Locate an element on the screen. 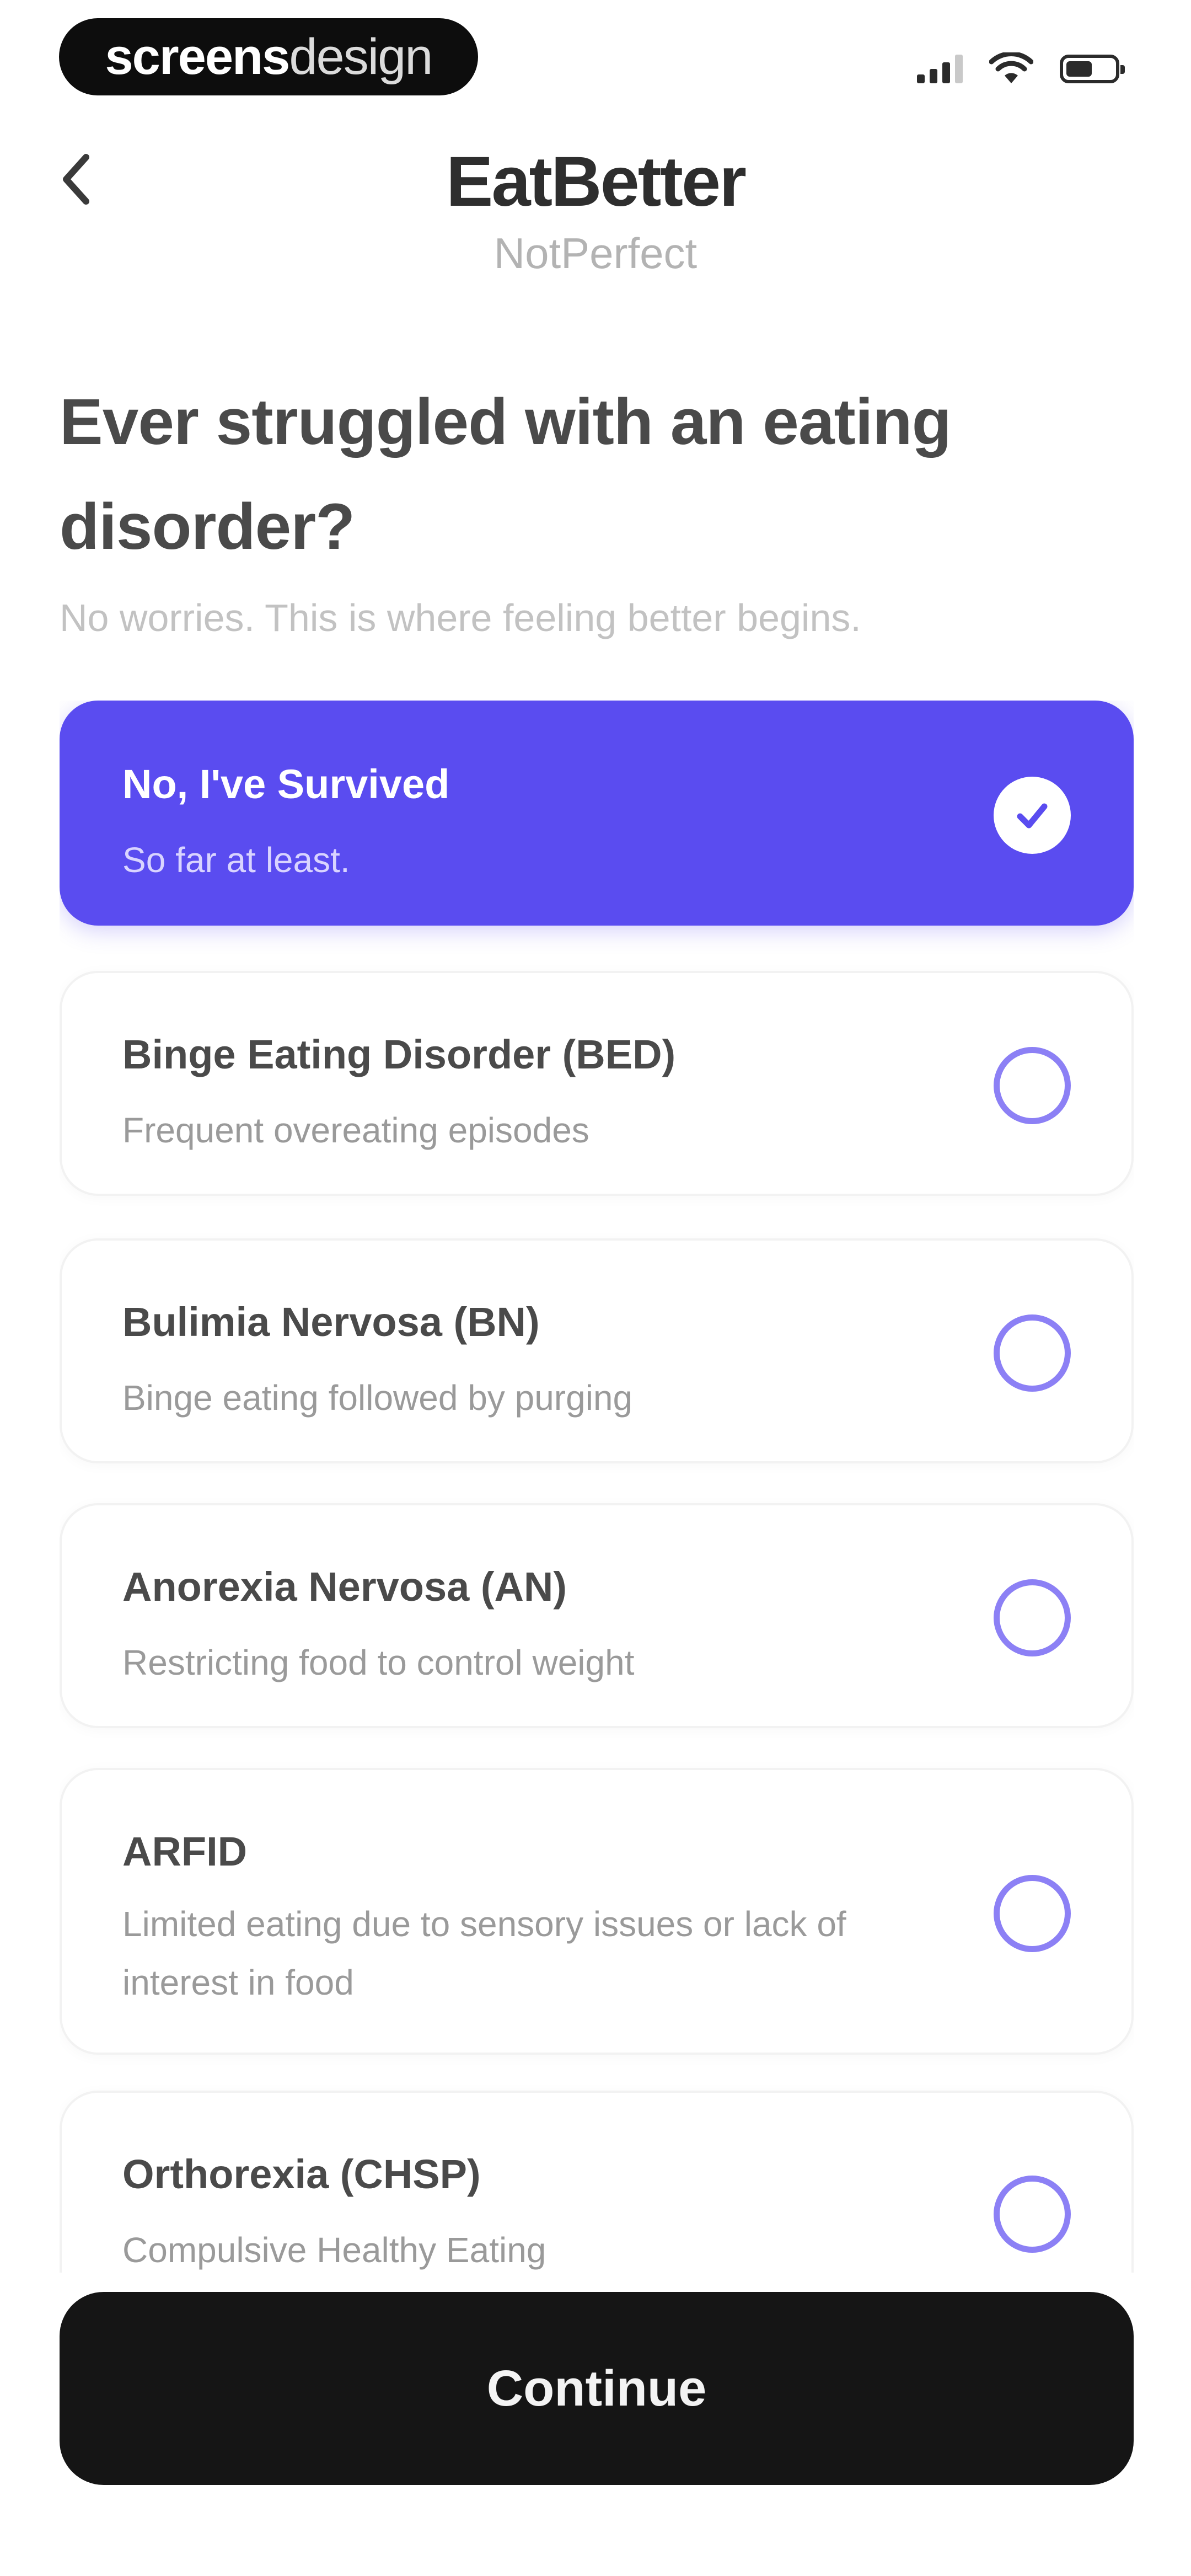 Image resolution: width=1191 pixels, height=2576 pixels. option-label: Bulimia Nervosa (BN) is located at coordinates (331, 1322).